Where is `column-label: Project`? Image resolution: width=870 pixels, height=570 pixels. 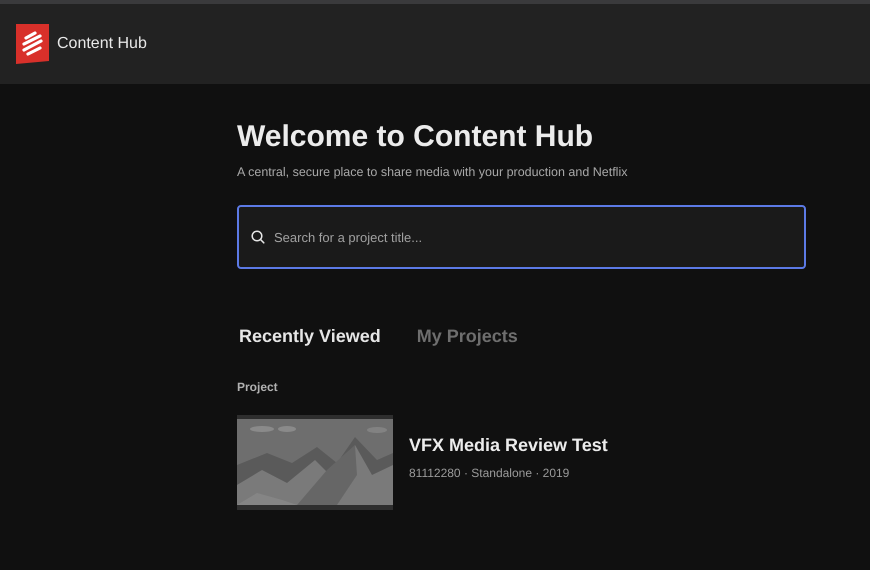 column-label: Project is located at coordinates (258, 387).